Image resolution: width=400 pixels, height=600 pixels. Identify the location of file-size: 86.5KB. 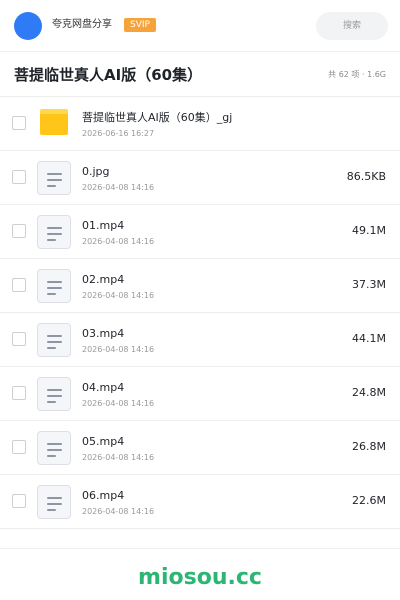
(366, 176).